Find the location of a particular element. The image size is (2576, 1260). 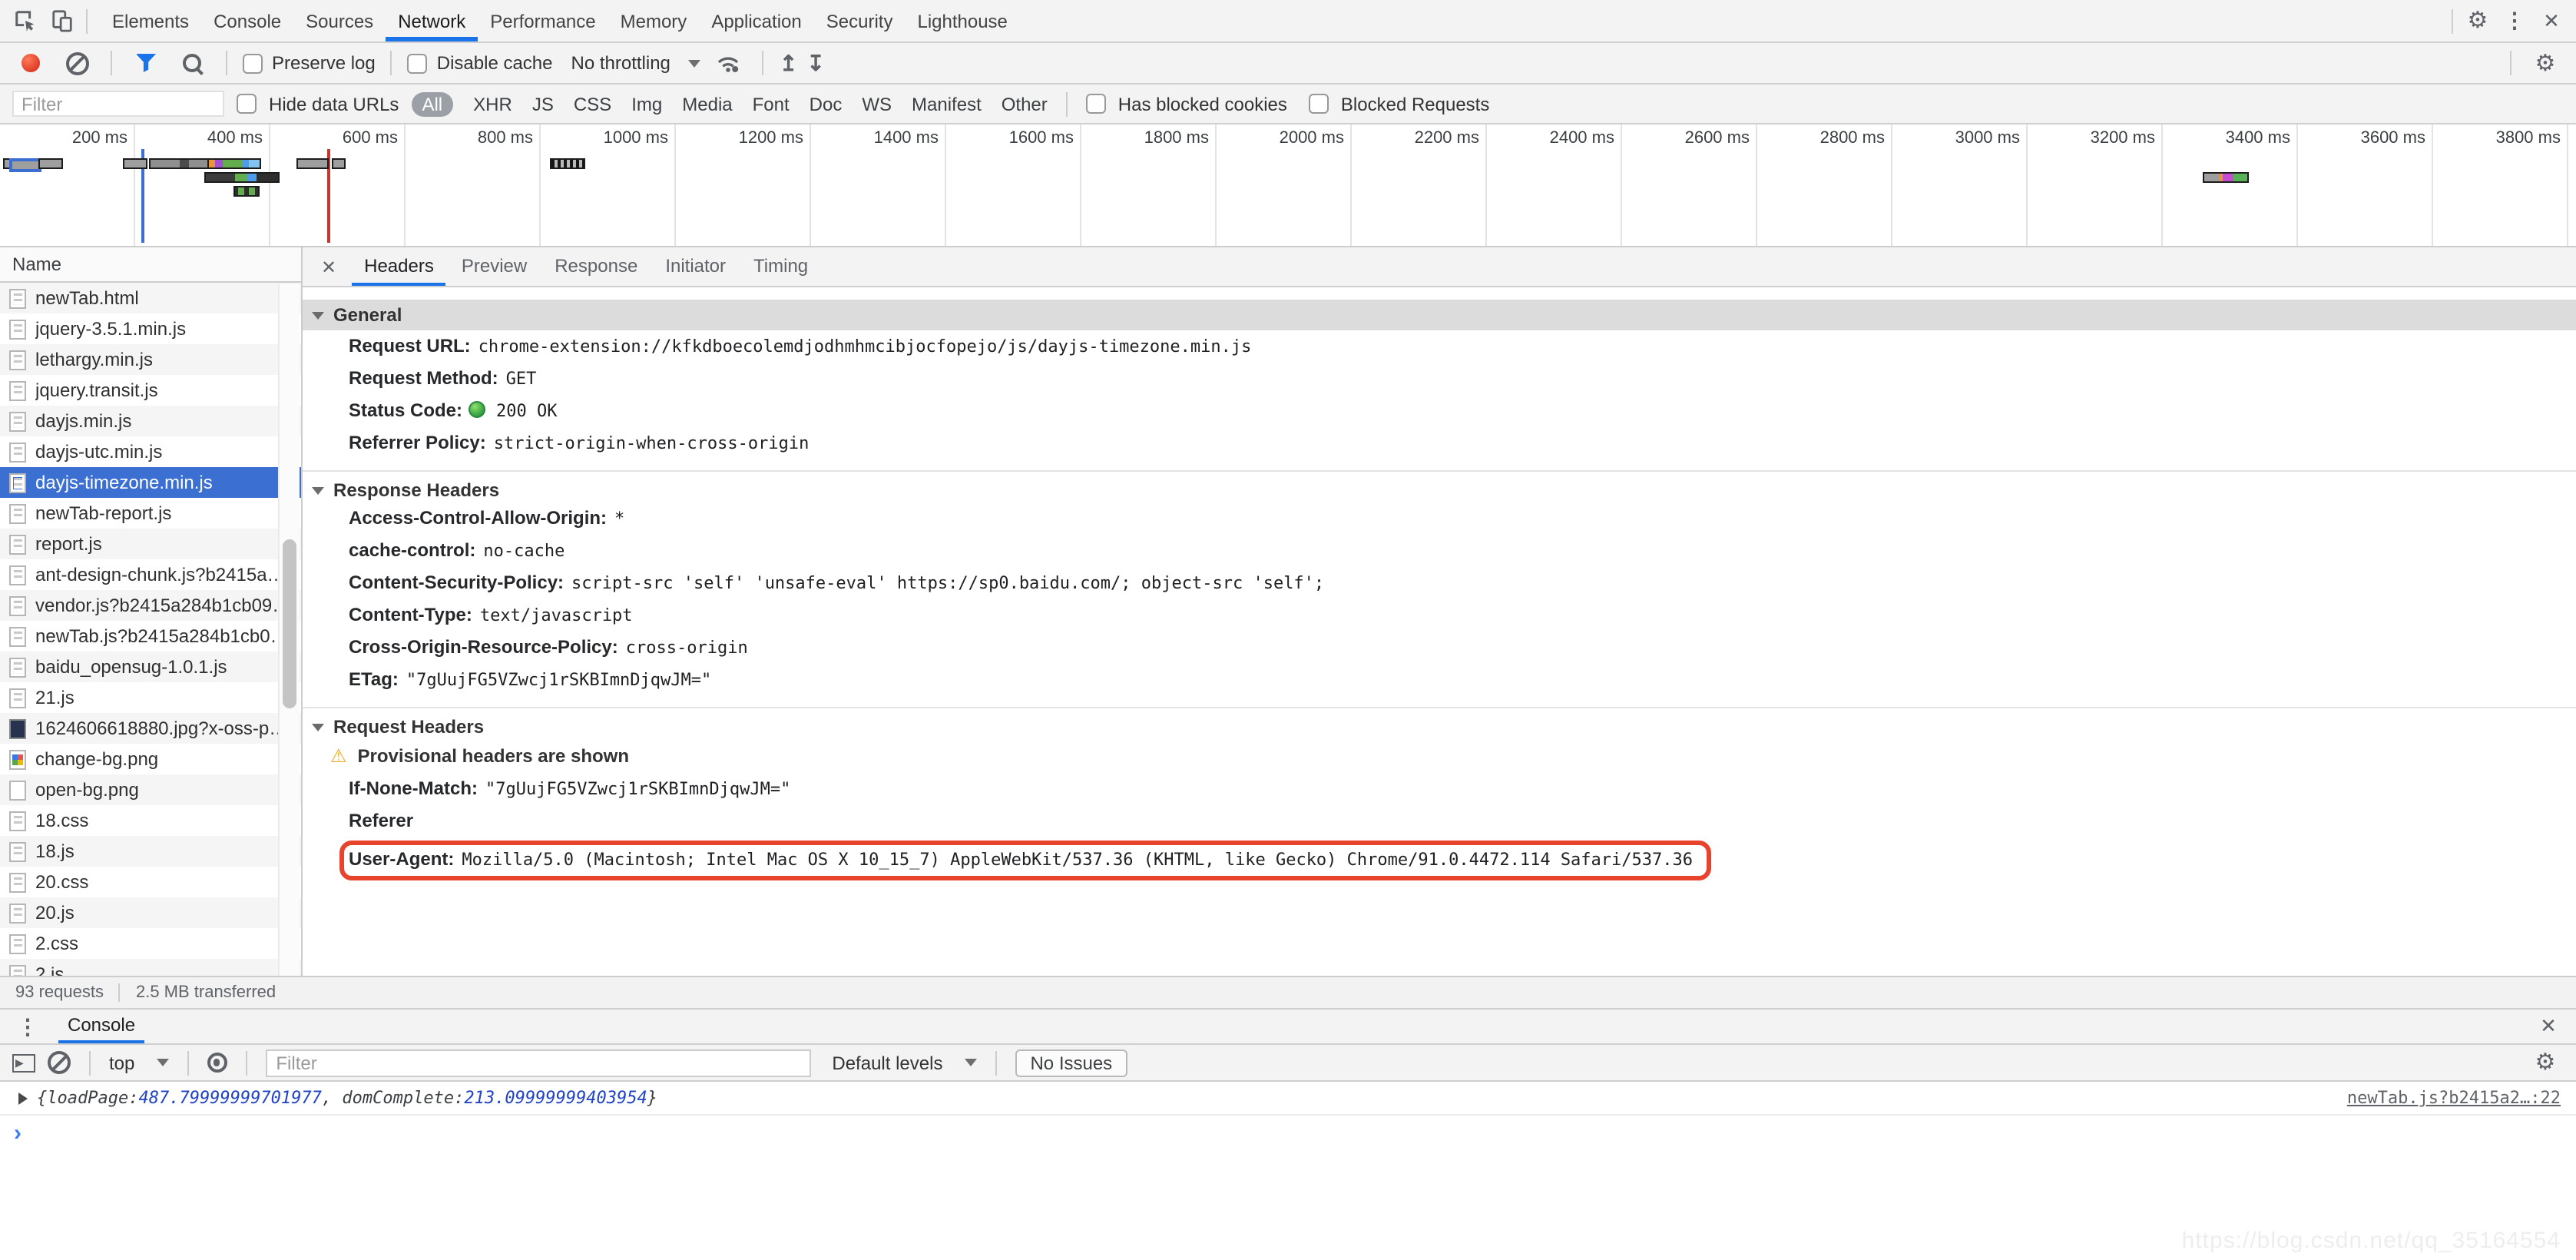

type-filter-js: JS is located at coordinates (543, 104).